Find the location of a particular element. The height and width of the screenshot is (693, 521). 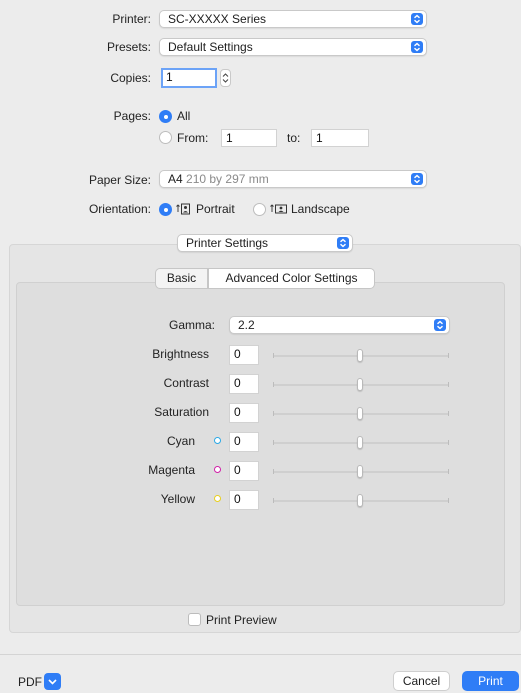

footer-divider is located at coordinates (260, 654).